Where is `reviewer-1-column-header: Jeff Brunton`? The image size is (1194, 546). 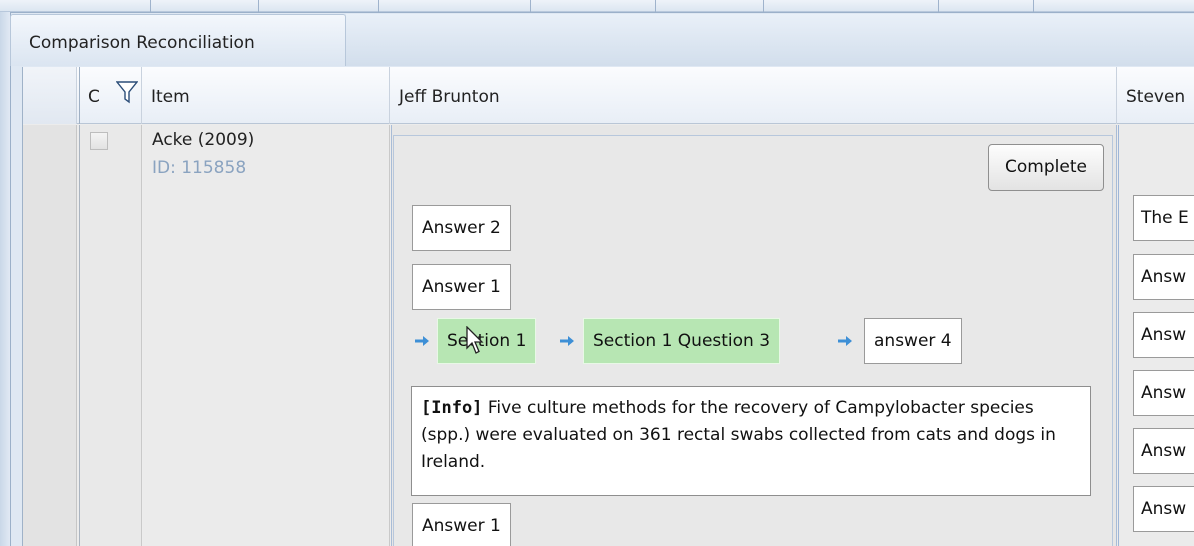
reviewer-1-column-header: Jeff Brunton is located at coordinates (754, 95).